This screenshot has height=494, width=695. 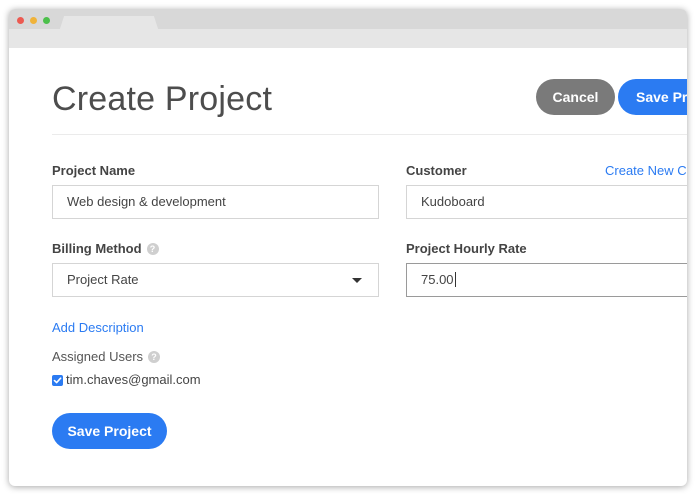 What do you see at coordinates (646, 170) in the screenshot?
I see `create-new-customer-link: Create New C` at bounding box center [646, 170].